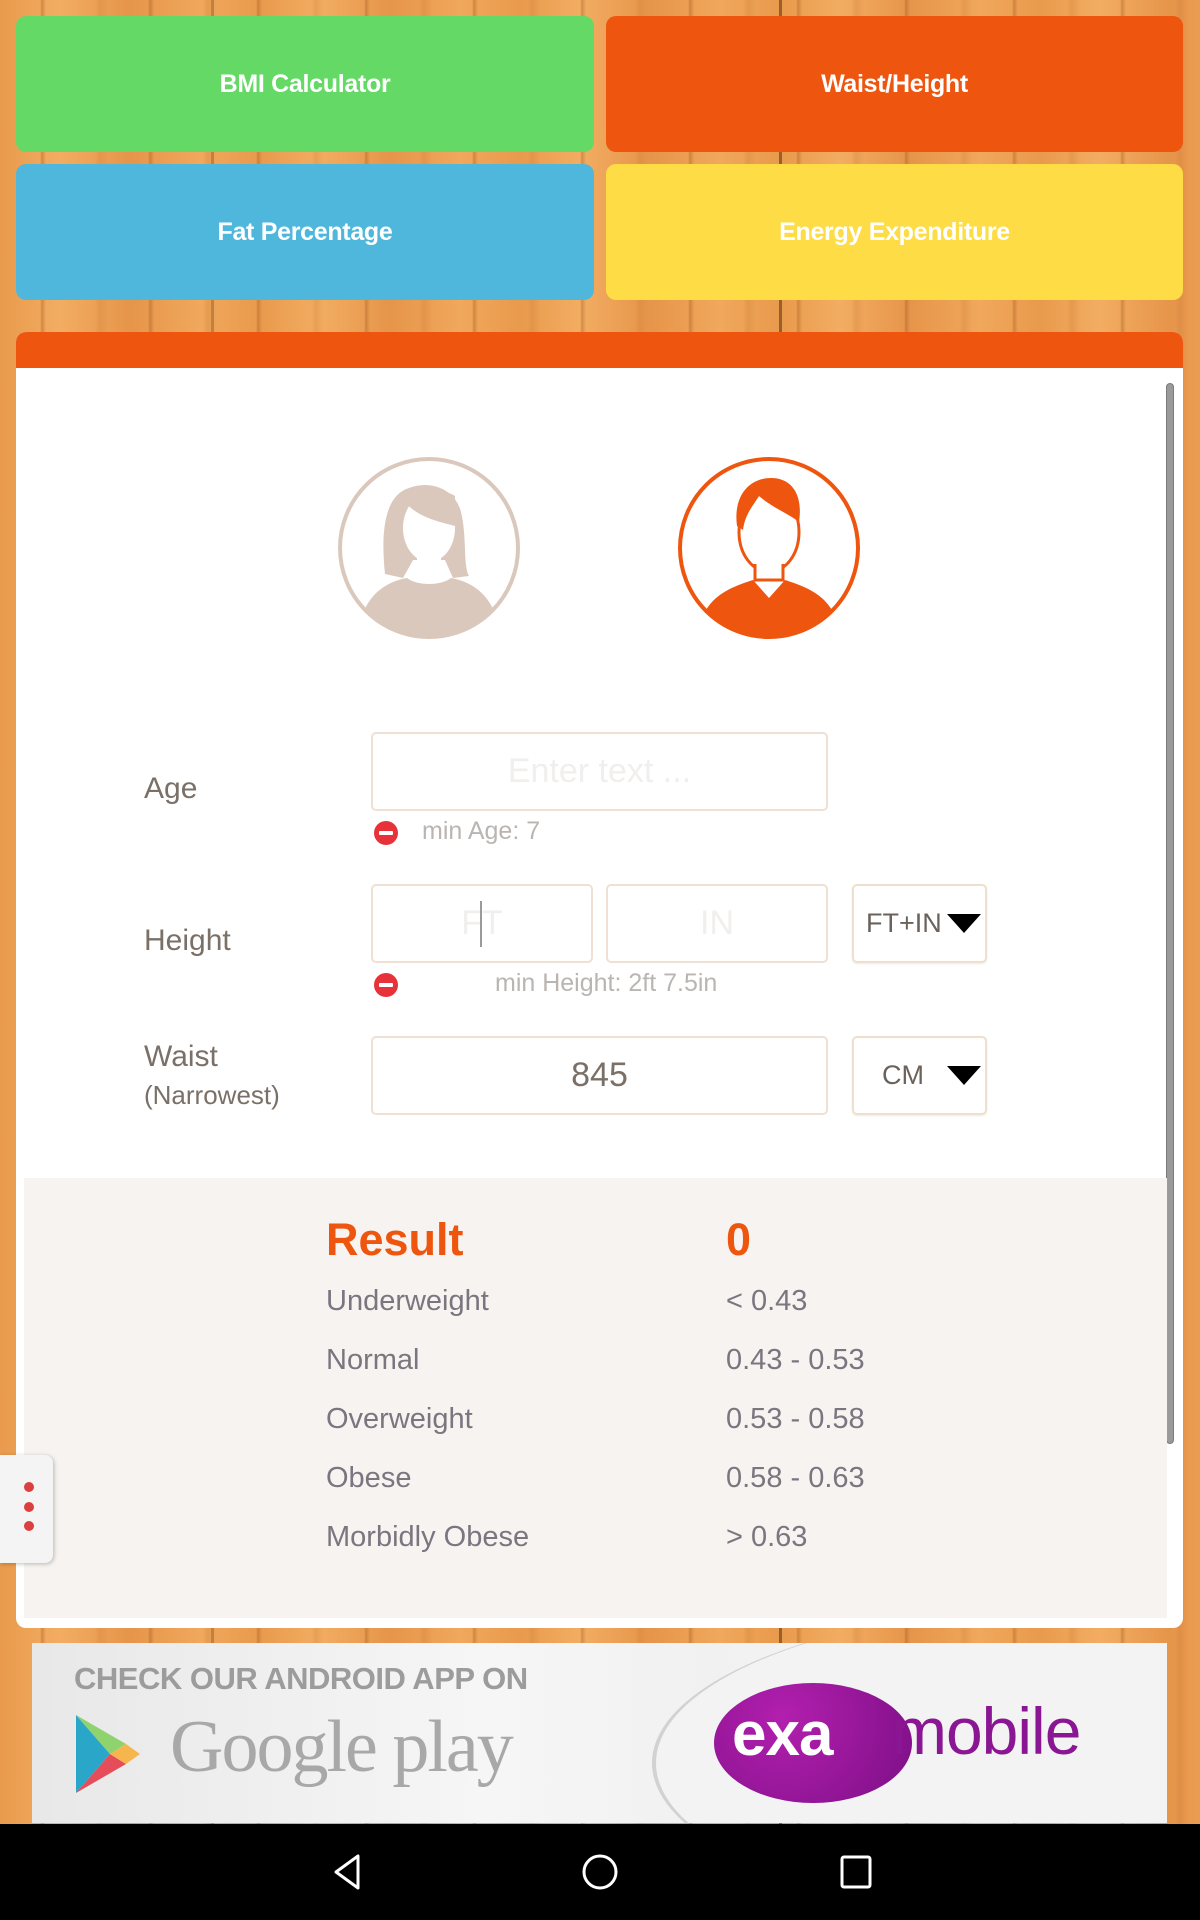 This screenshot has height=1920, width=1200. Describe the element at coordinates (904, 923) in the screenshot. I see `height-unit-value: FT+IN` at that location.